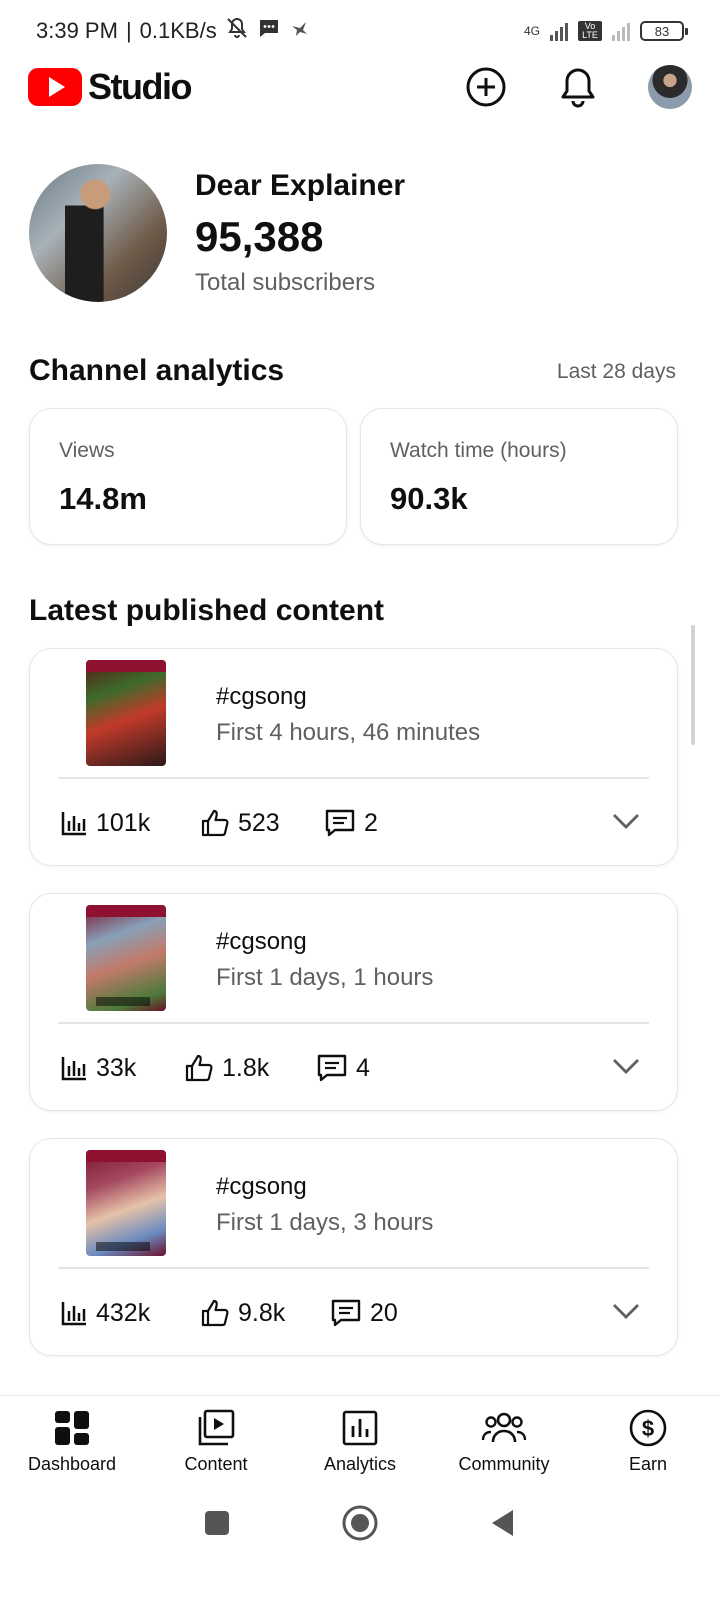 This screenshot has height=1600, width=720. Describe the element at coordinates (519, 476) in the screenshot. I see `watch-time-card: Watch time (hours) 90.3k` at that location.